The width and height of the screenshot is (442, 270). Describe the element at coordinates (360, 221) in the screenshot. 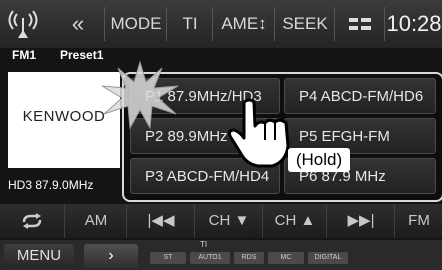

I see `next-button: ▶▶|` at that location.